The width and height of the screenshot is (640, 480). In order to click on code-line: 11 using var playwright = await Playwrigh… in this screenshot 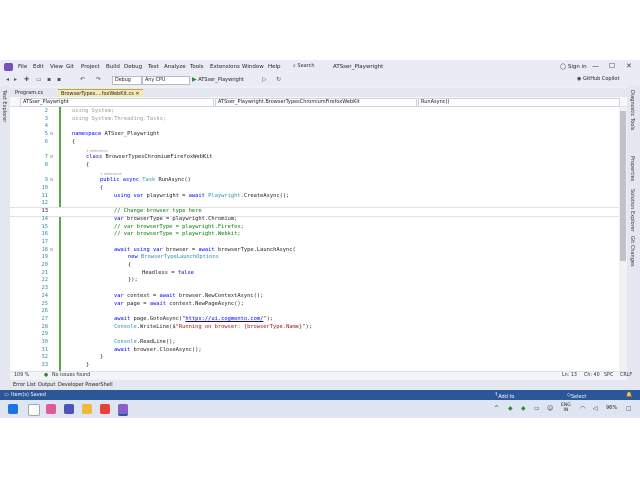, I will do `click(315, 197)`.